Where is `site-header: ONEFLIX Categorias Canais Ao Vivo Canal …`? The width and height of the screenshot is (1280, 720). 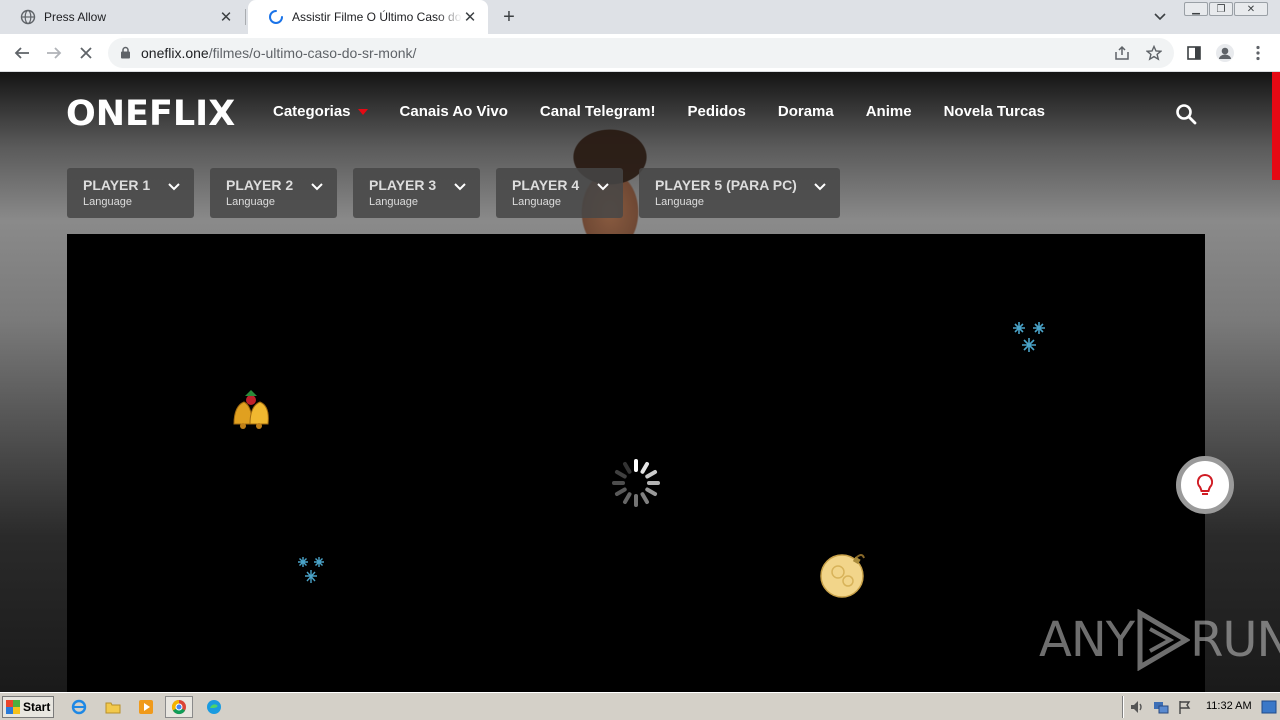
site-header: ONEFLIX Categorias Canais Ao Vivo Canal … is located at coordinates (640, 112).